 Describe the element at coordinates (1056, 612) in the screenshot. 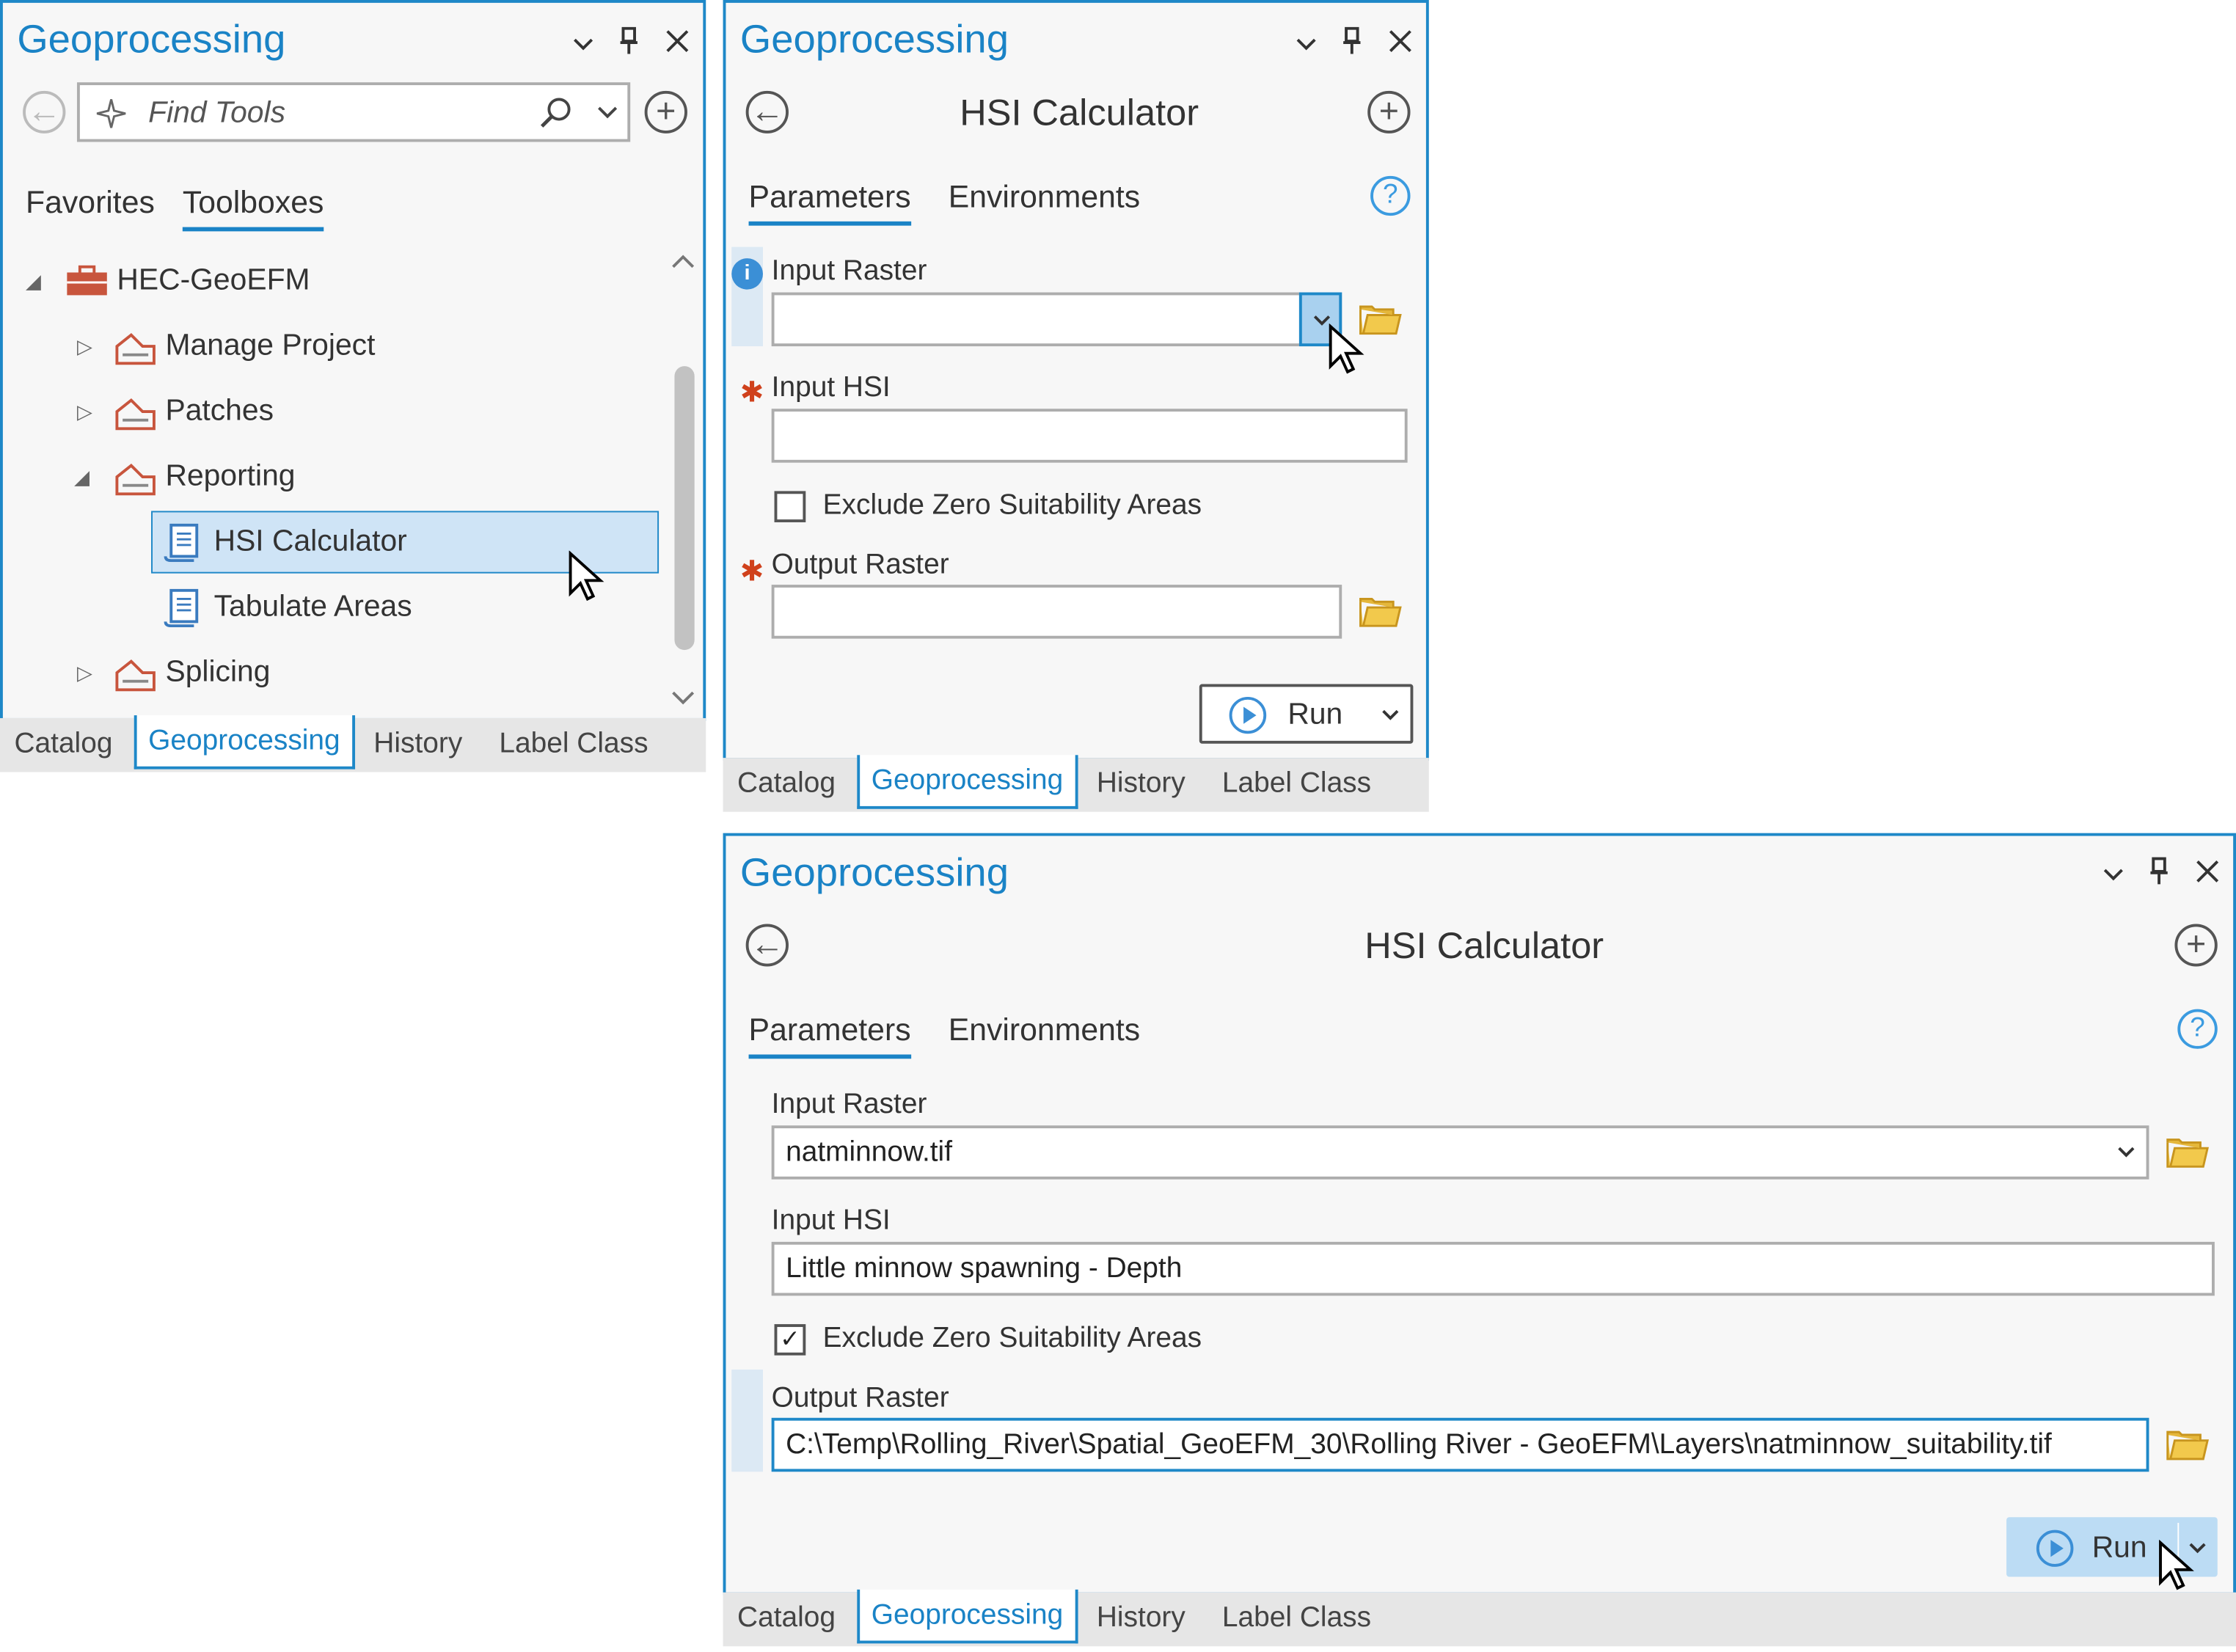

I see `output-raster-field` at that location.